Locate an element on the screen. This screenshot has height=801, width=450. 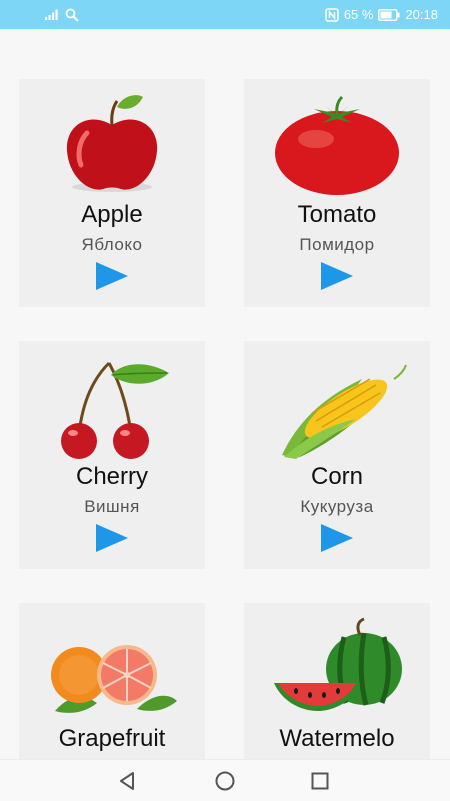
battery-icon is located at coordinates (389, 14).